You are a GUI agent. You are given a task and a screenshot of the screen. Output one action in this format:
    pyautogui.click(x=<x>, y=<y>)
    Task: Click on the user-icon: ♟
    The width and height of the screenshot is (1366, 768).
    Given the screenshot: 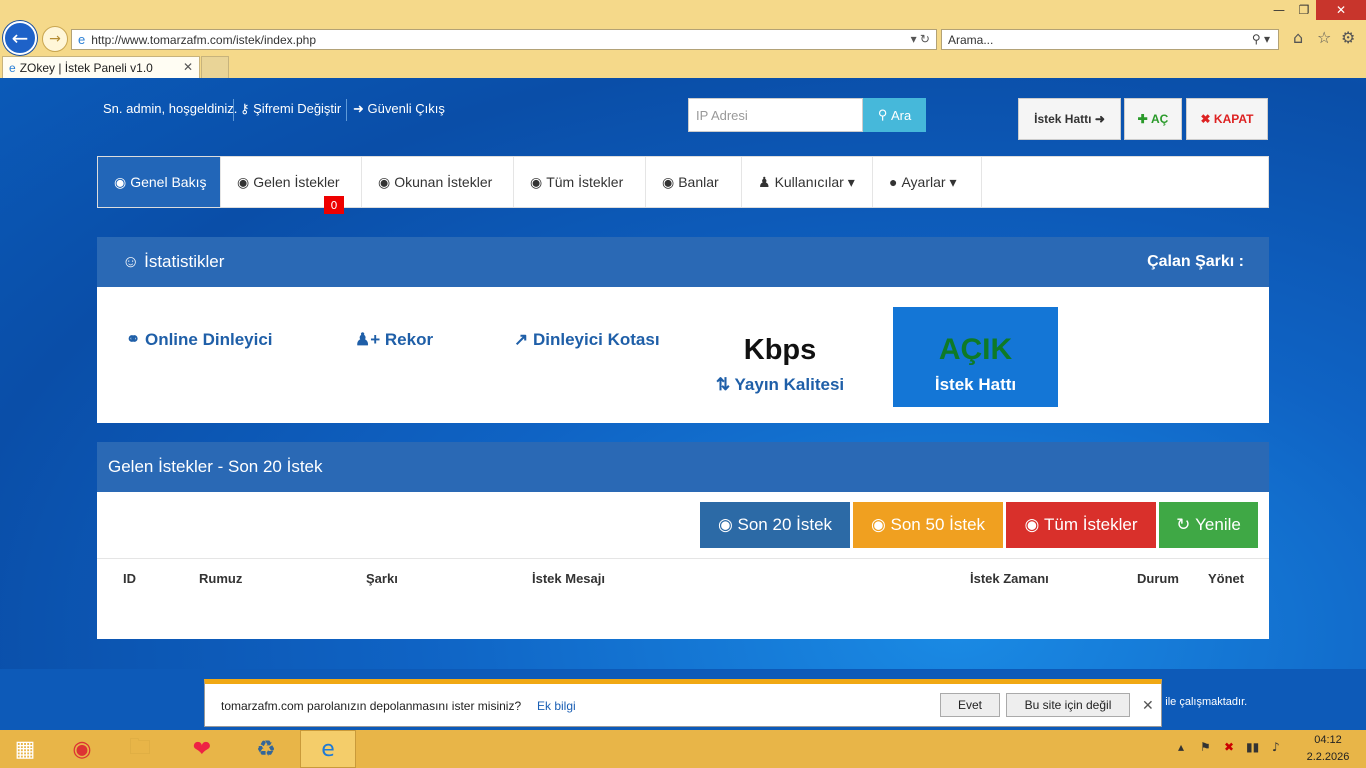 What is the action you would take?
    pyautogui.click(x=764, y=181)
    